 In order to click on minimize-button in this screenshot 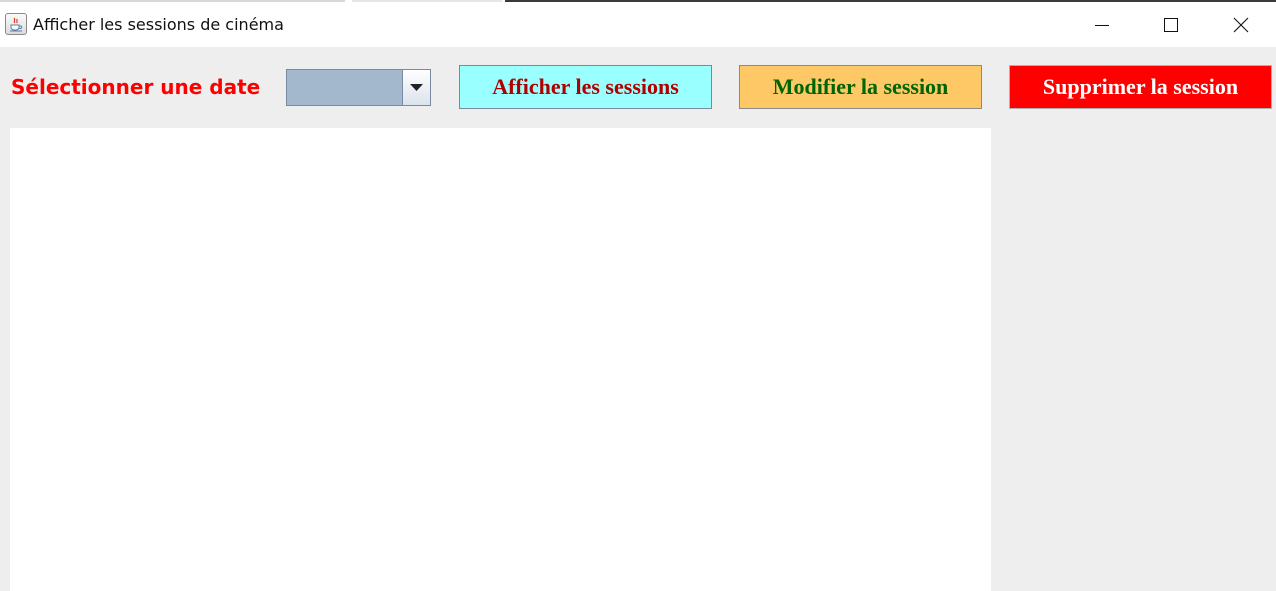, I will do `click(1102, 25)`.